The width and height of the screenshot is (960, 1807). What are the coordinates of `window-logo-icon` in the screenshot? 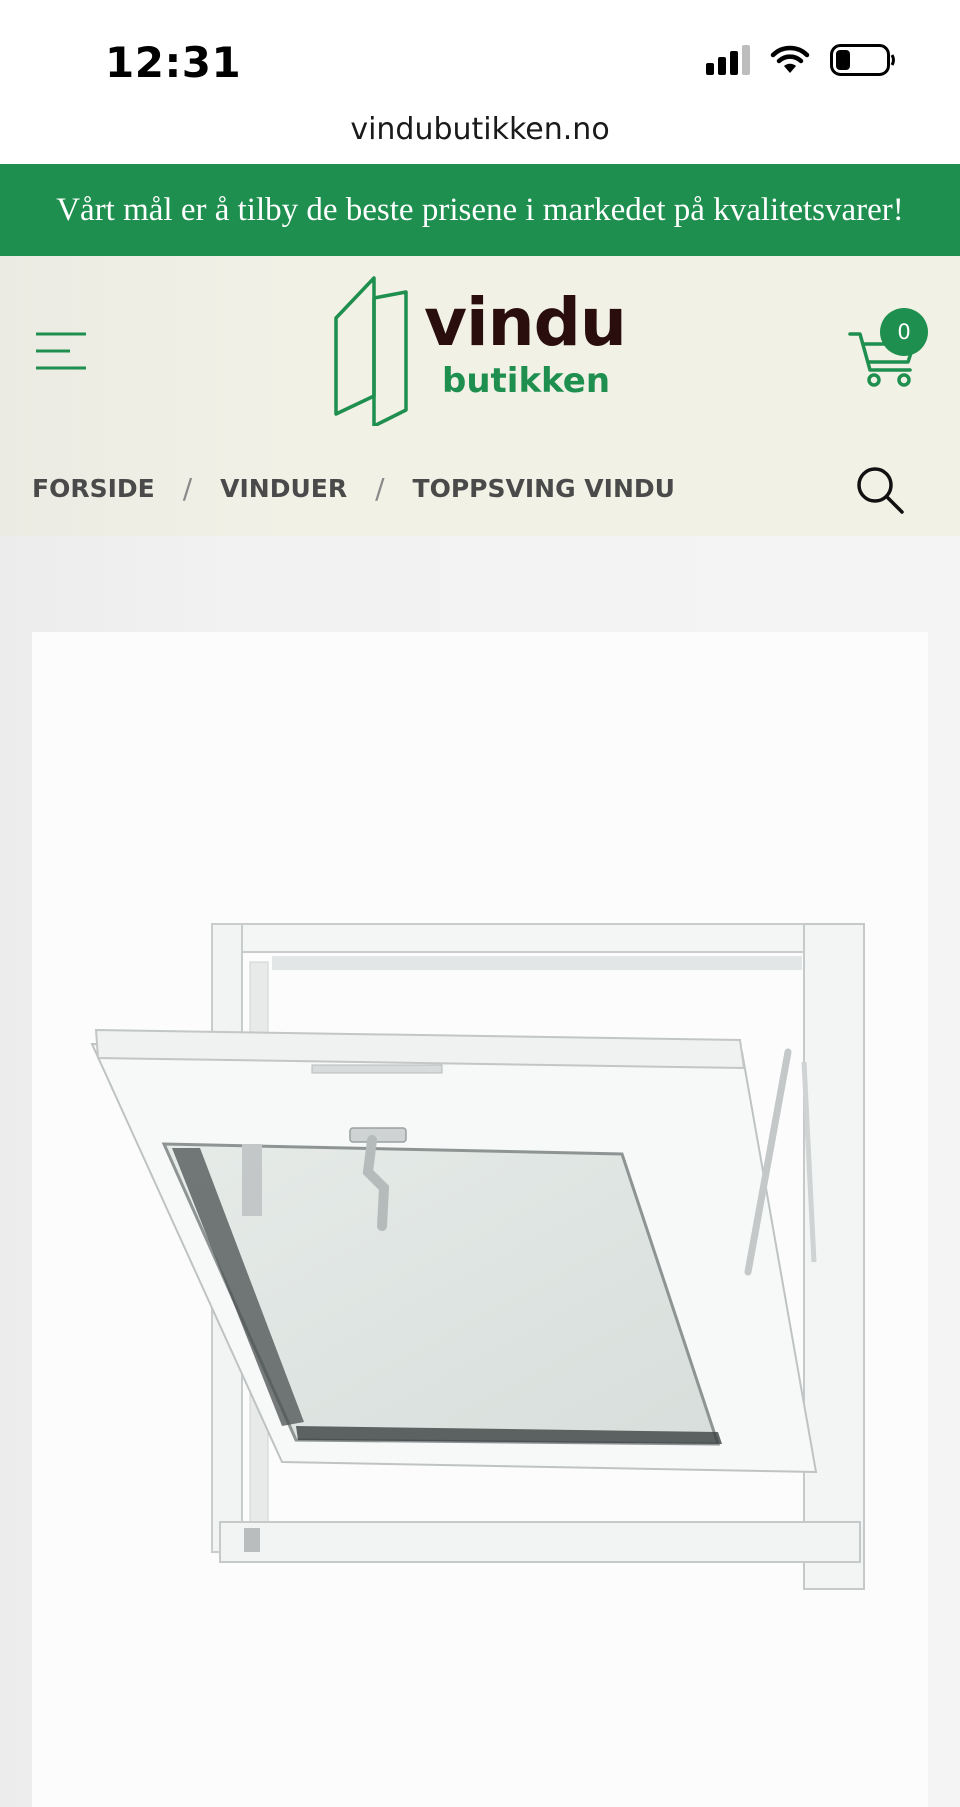 It's located at (371, 351).